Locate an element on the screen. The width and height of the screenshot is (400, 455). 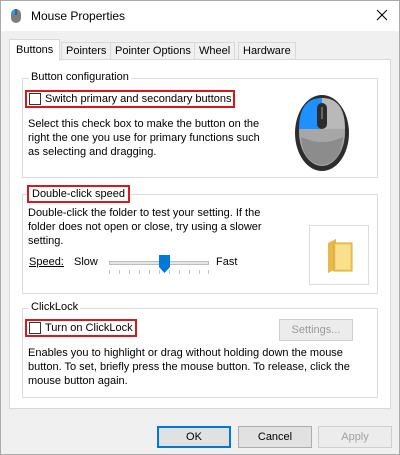
tab-hardware: Hardware is located at coordinates (267, 51).